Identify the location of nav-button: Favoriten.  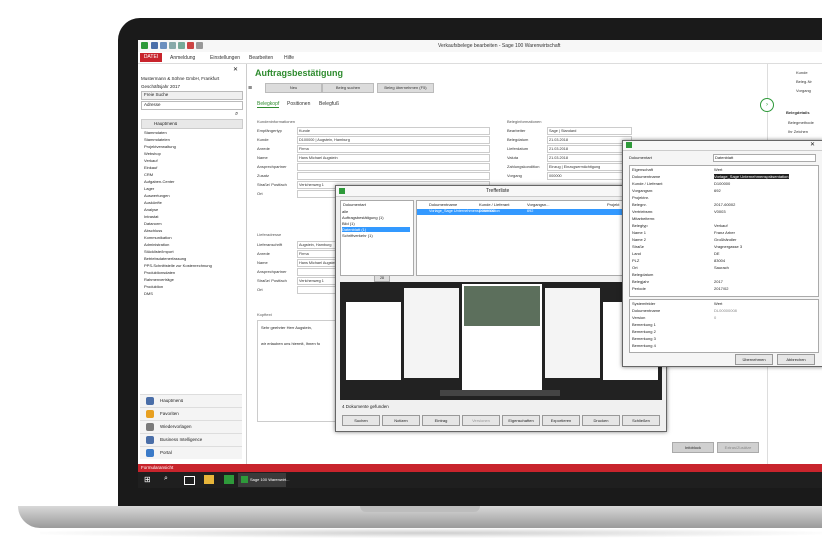
(191, 413).